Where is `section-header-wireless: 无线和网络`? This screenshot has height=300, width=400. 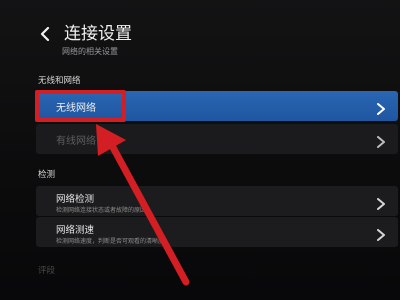 section-header-wireless: 无线和网络 is located at coordinates (59, 81).